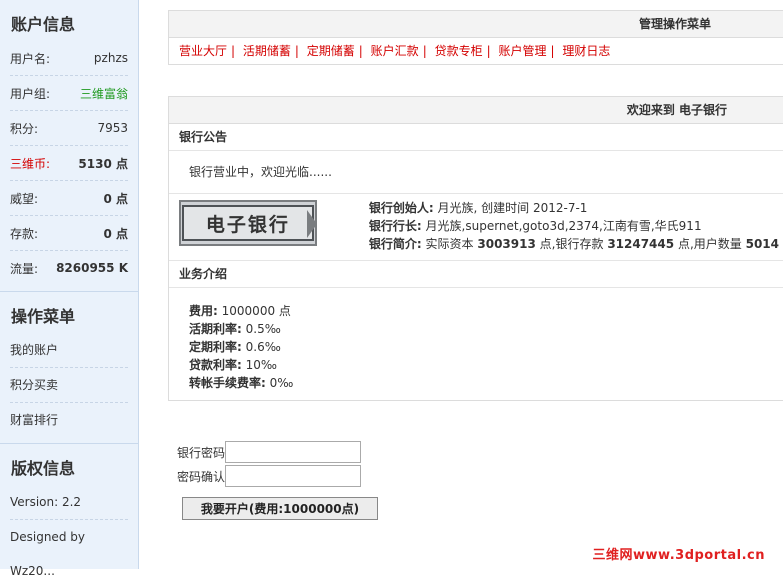  What do you see at coordinates (92, 268) in the screenshot?
I see `traffic-value: 8260955 K` at bounding box center [92, 268].